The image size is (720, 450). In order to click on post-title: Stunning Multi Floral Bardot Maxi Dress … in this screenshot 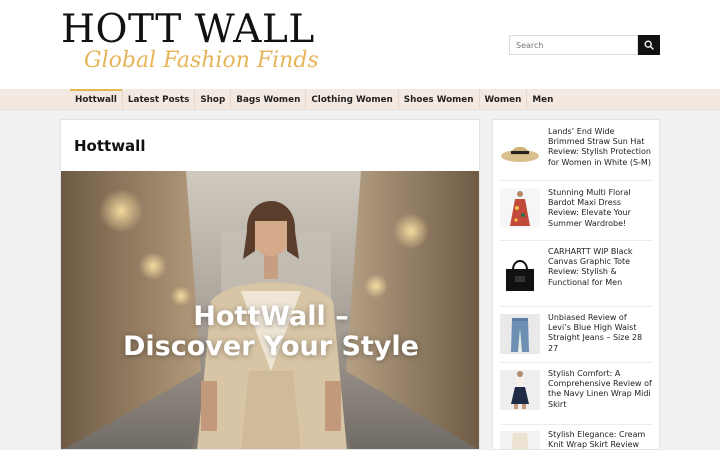, I will do `click(600, 208)`.